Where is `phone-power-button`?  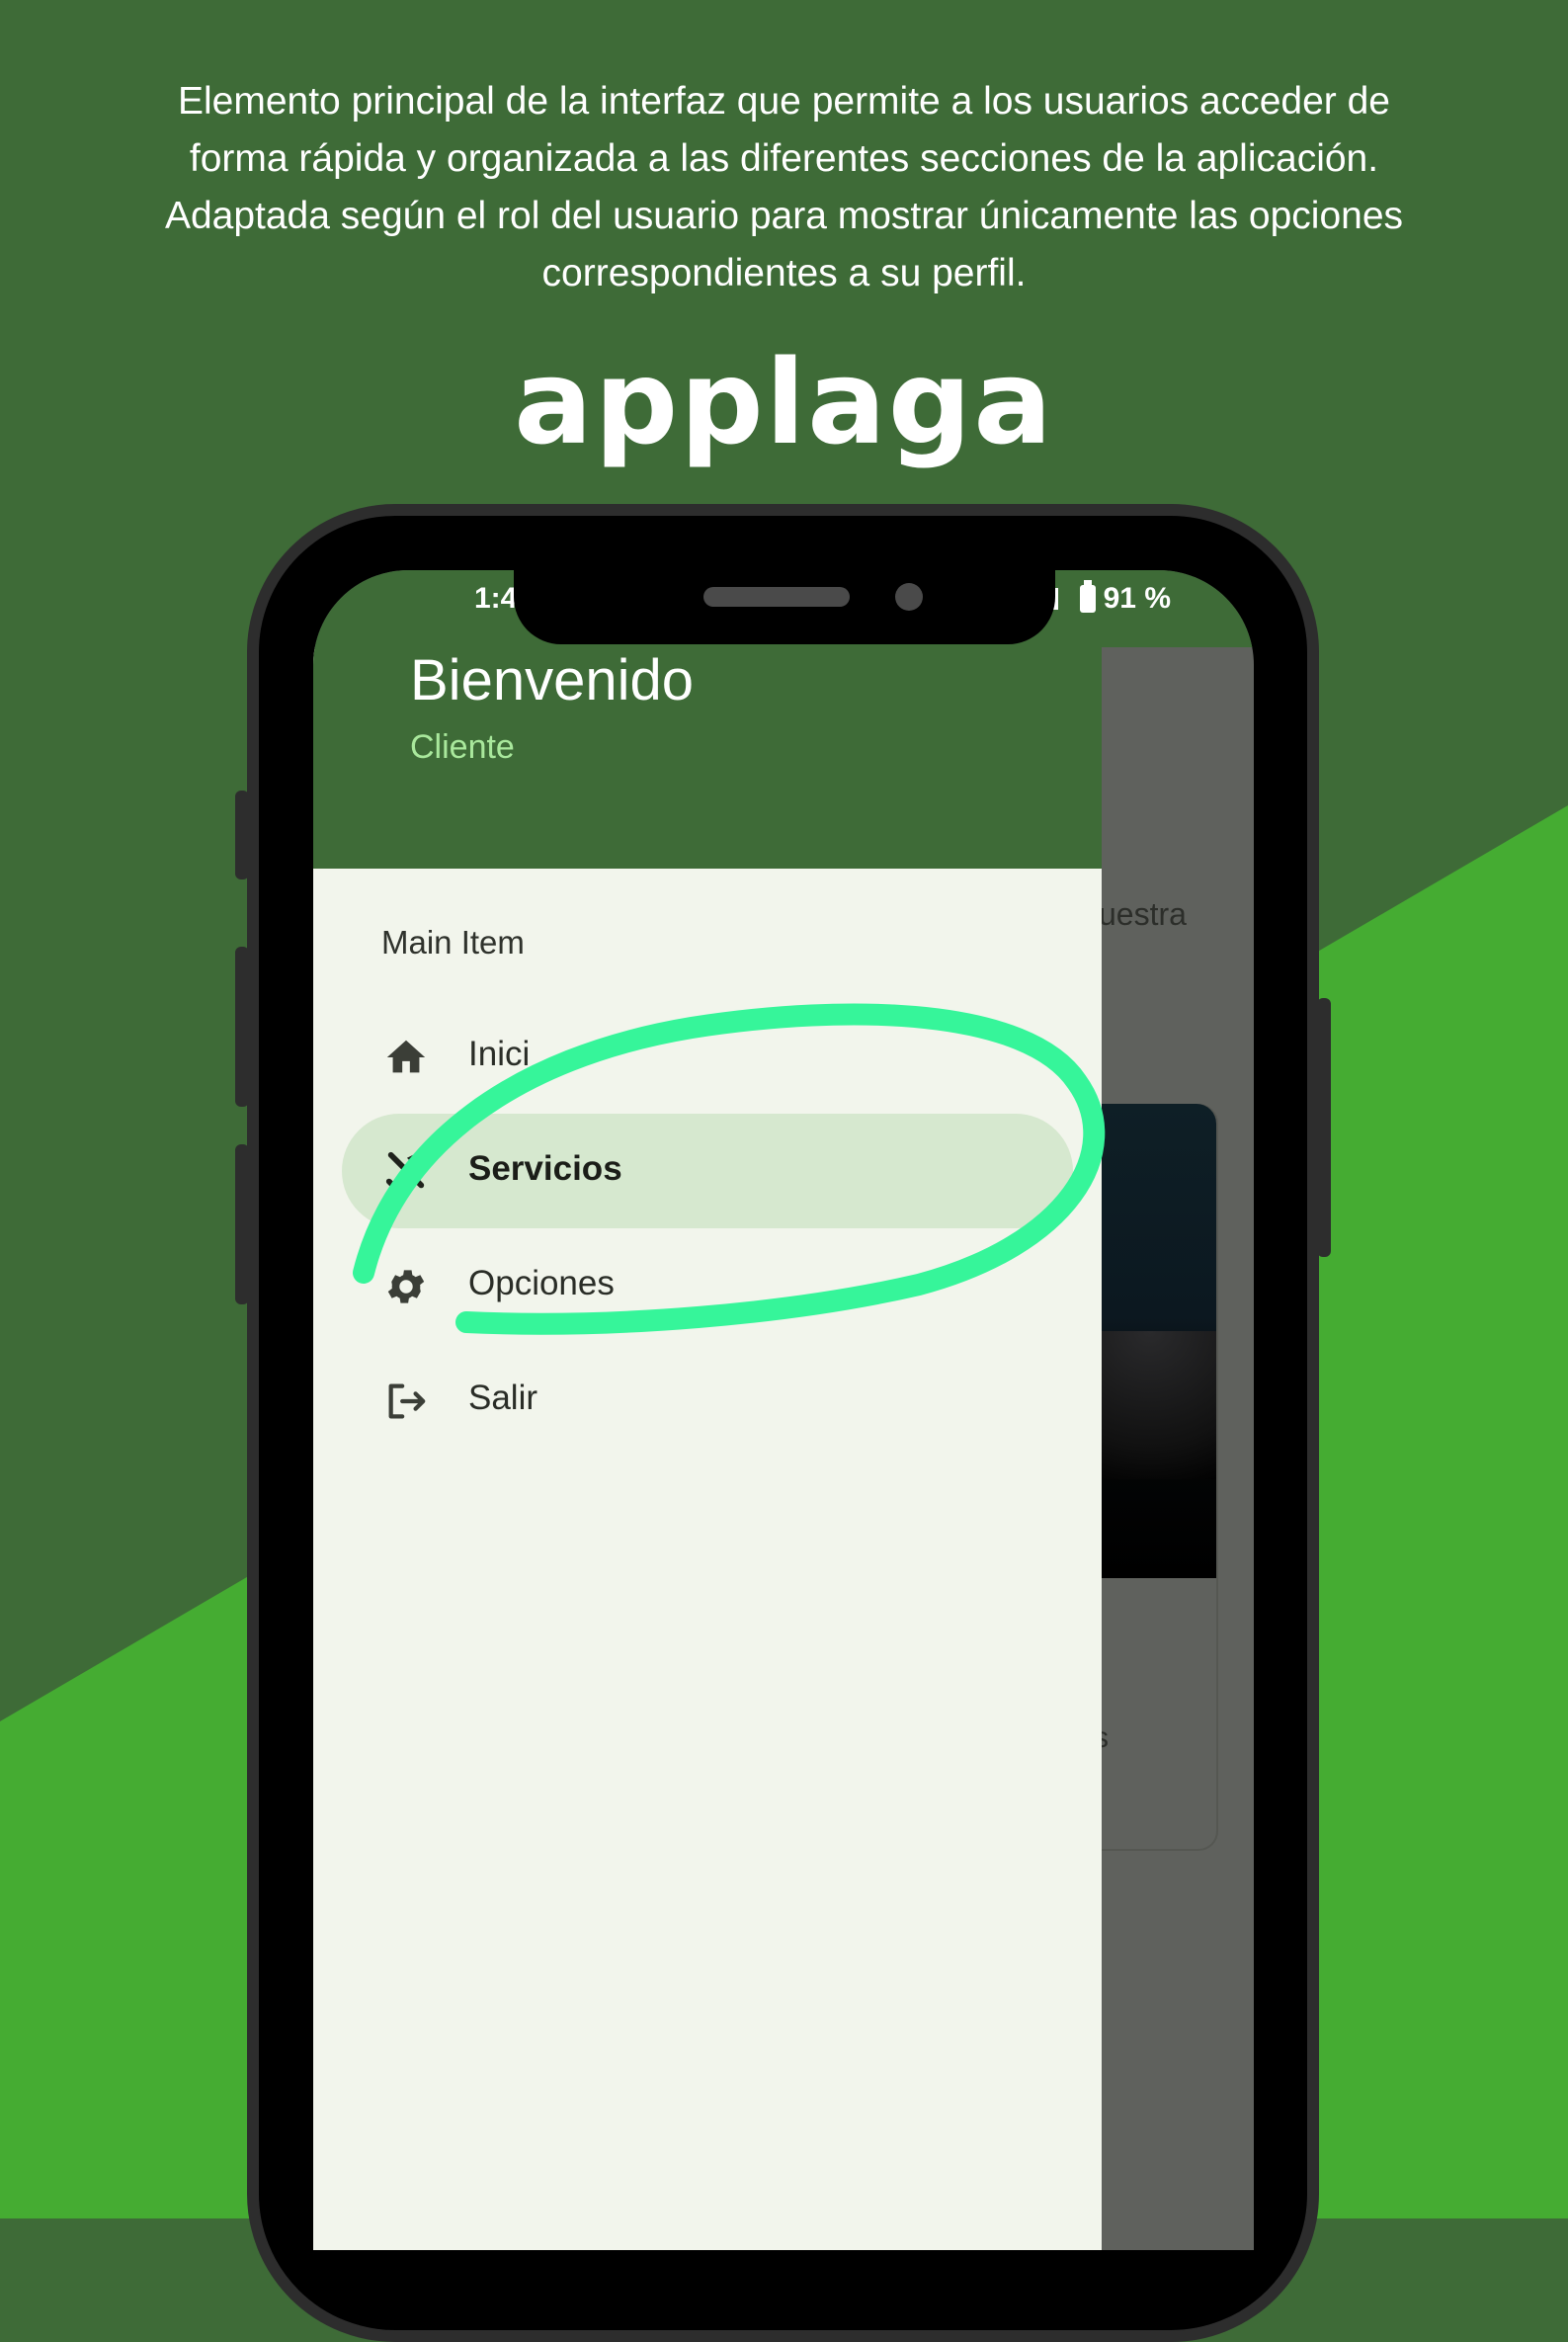 phone-power-button is located at coordinates (1324, 1127).